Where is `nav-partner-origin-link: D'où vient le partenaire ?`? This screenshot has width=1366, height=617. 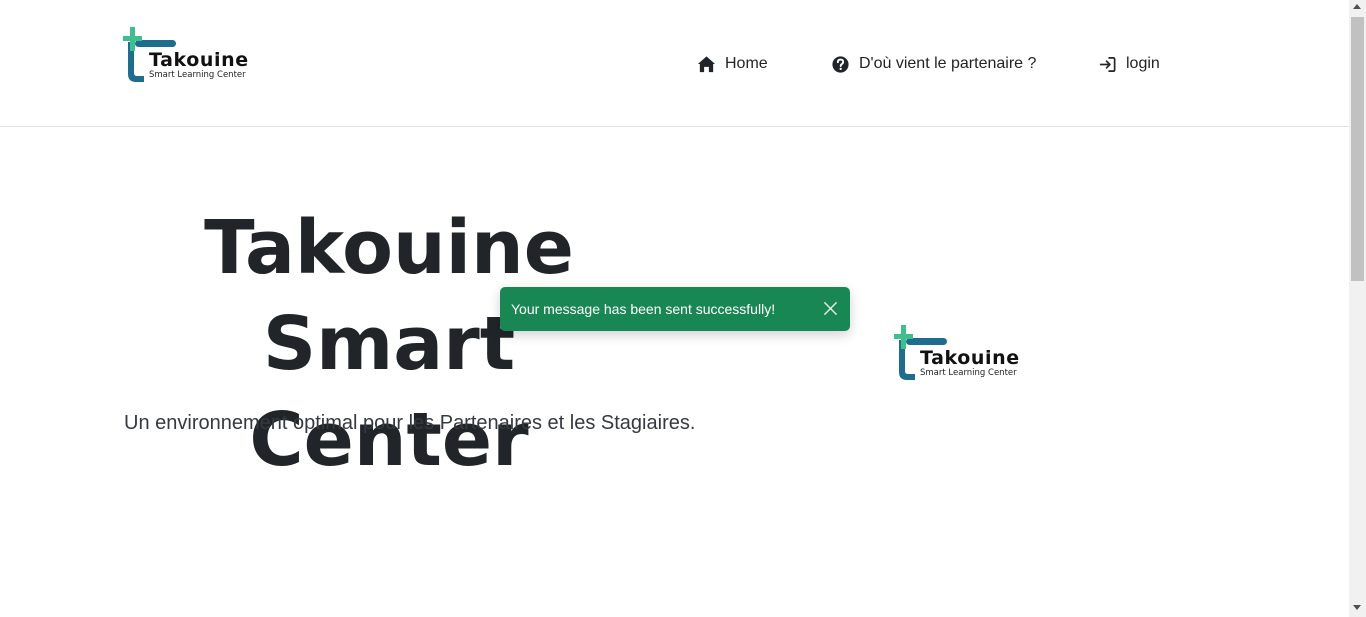 nav-partner-origin-link: D'où vient le partenaire ? is located at coordinates (933, 64).